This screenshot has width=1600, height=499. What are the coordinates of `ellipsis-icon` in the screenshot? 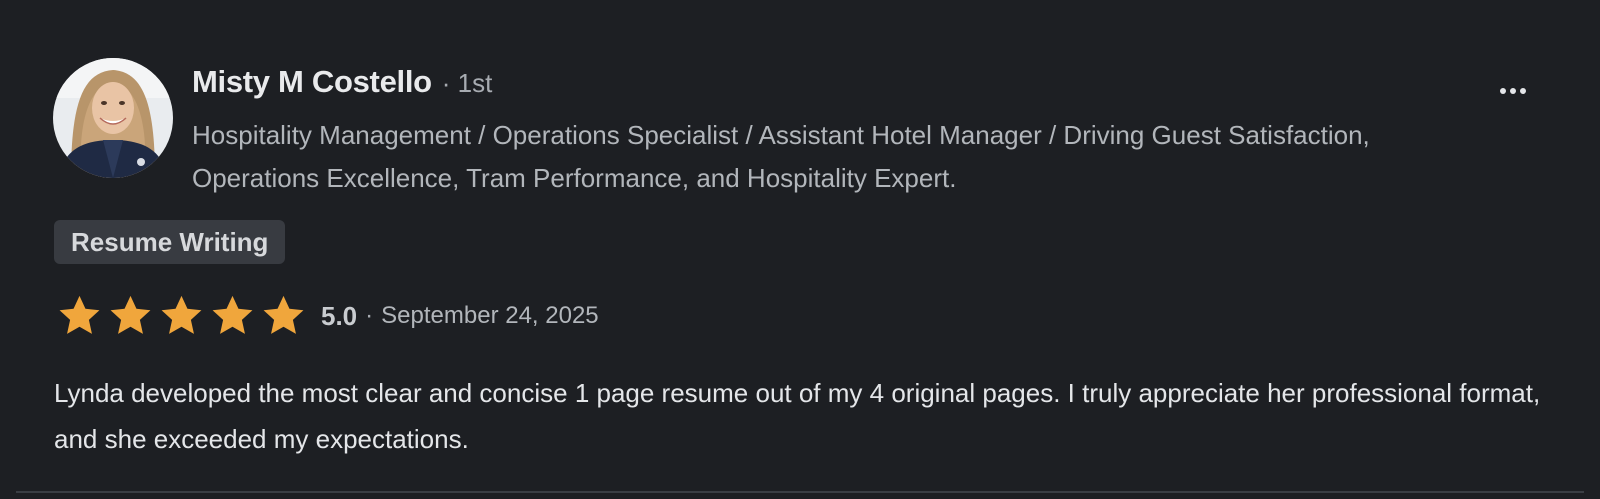 It's located at (1513, 91).